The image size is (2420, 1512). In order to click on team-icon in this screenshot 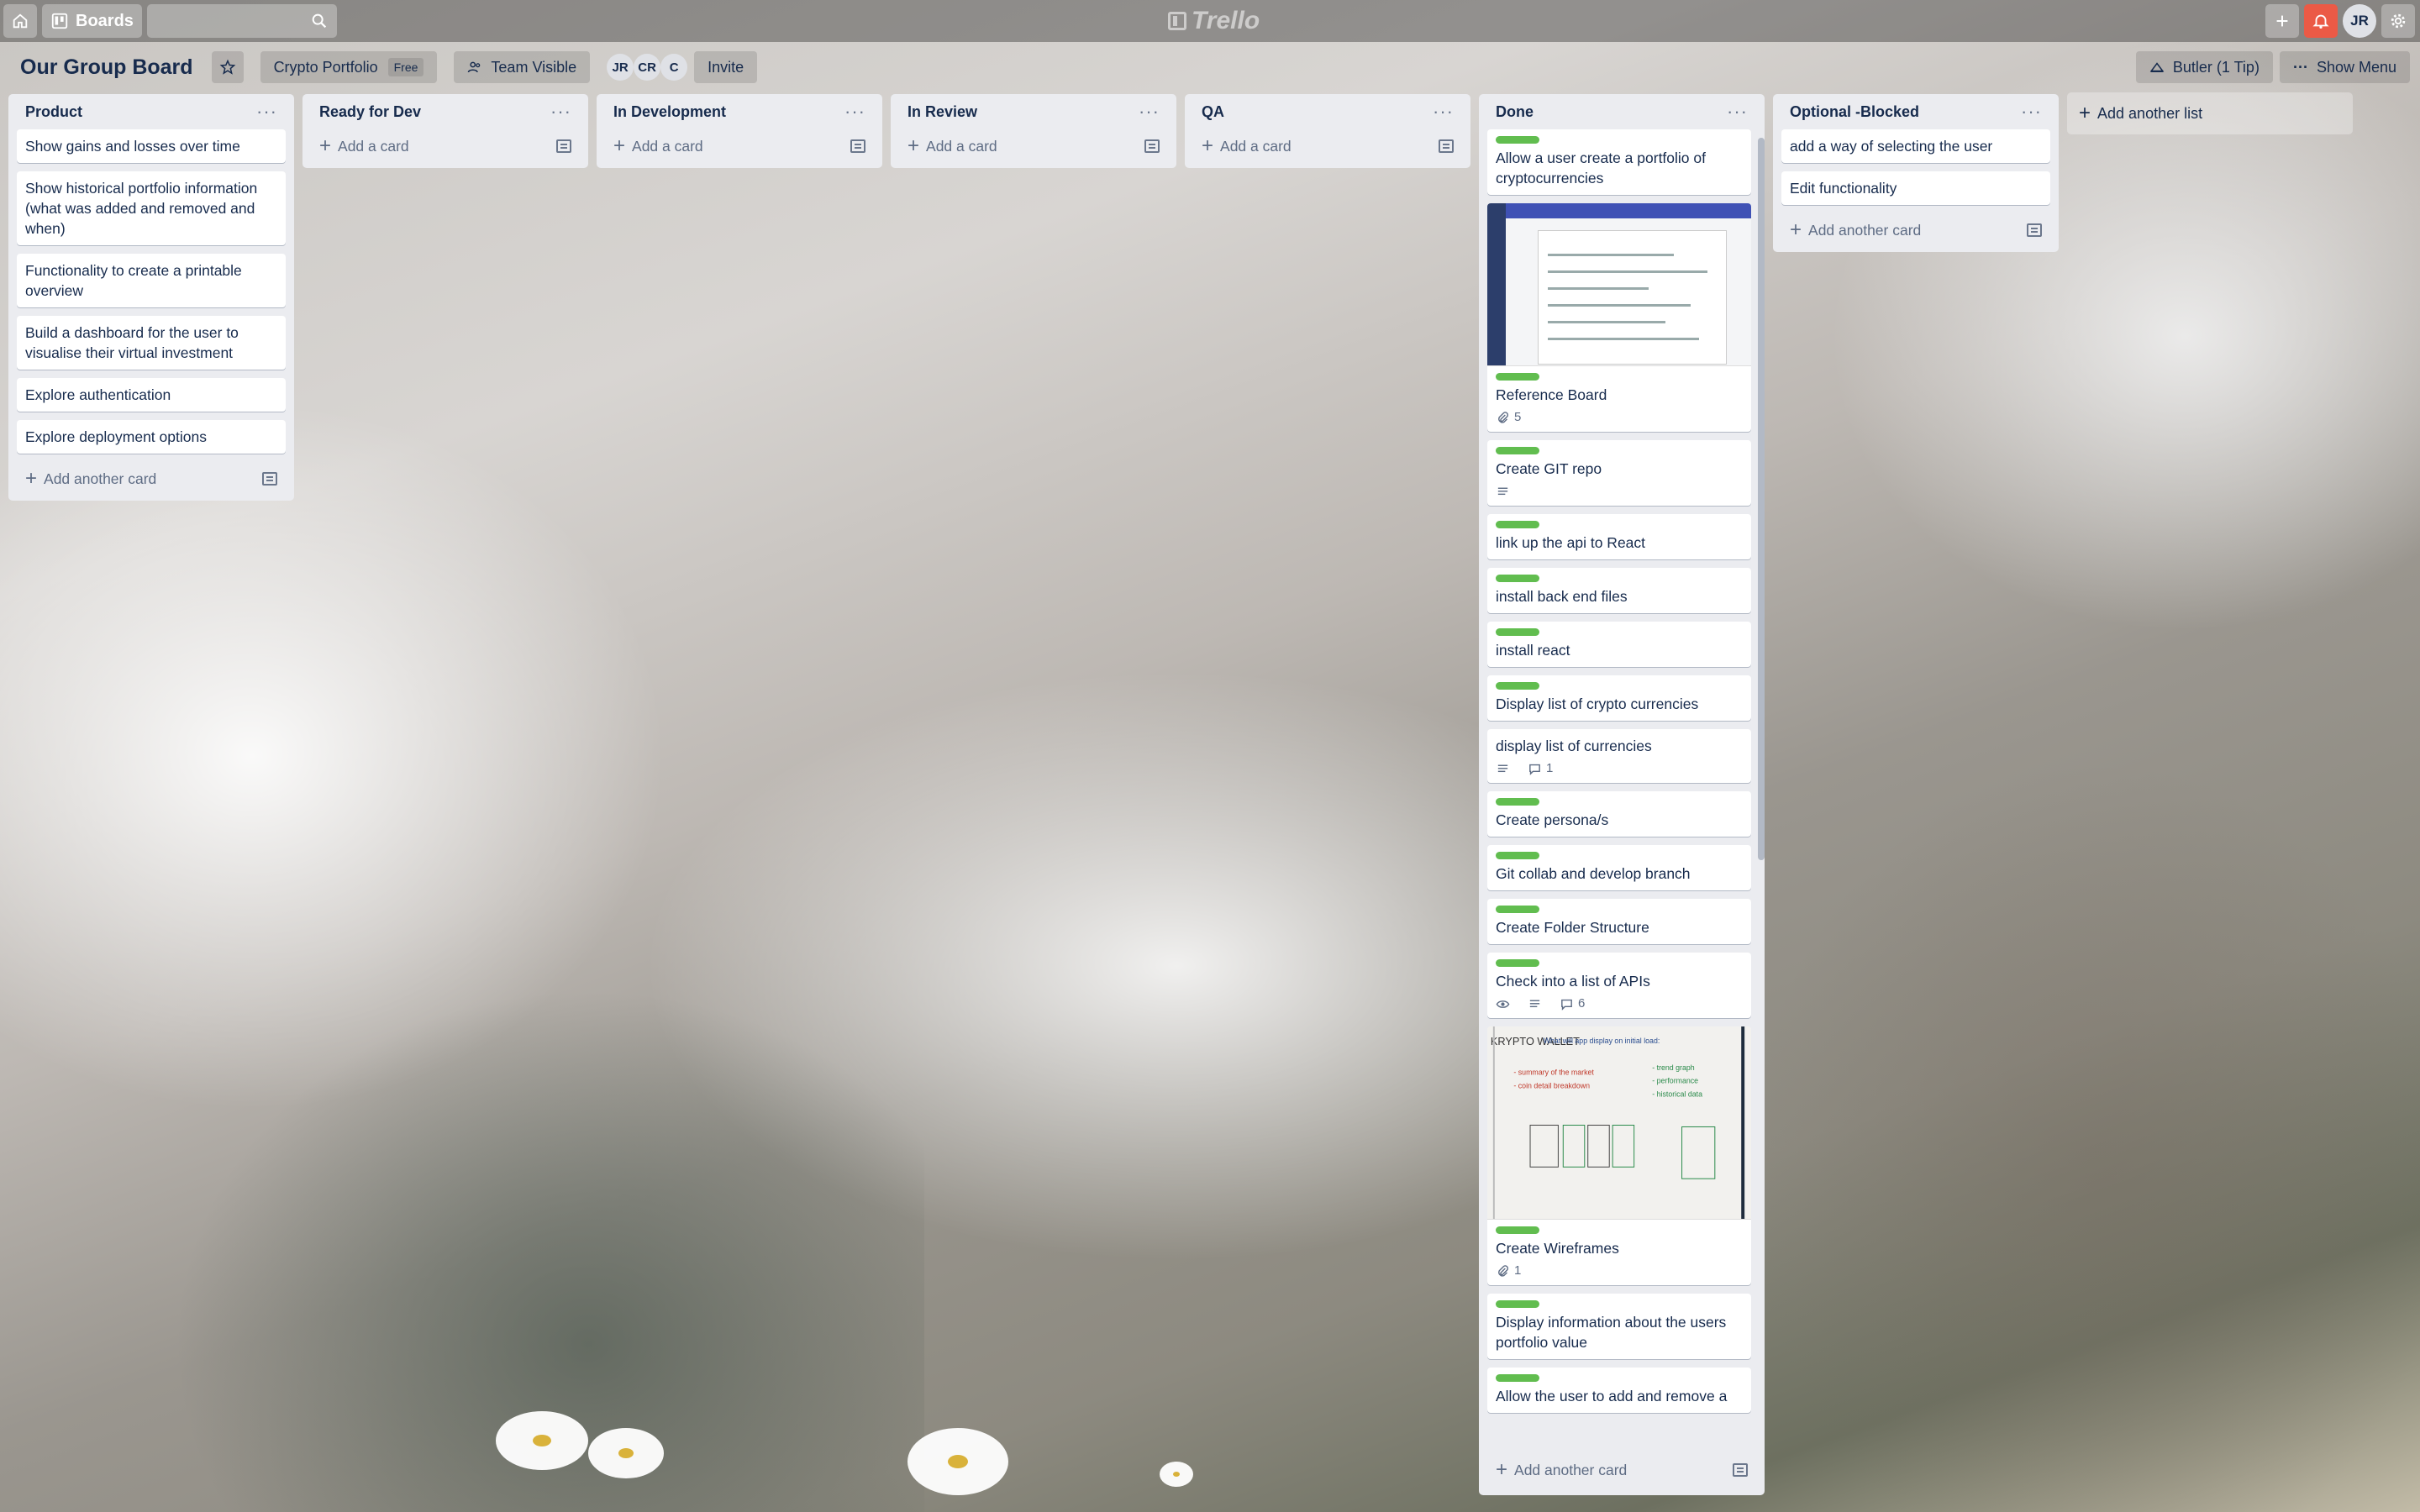, I will do `click(475, 67)`.